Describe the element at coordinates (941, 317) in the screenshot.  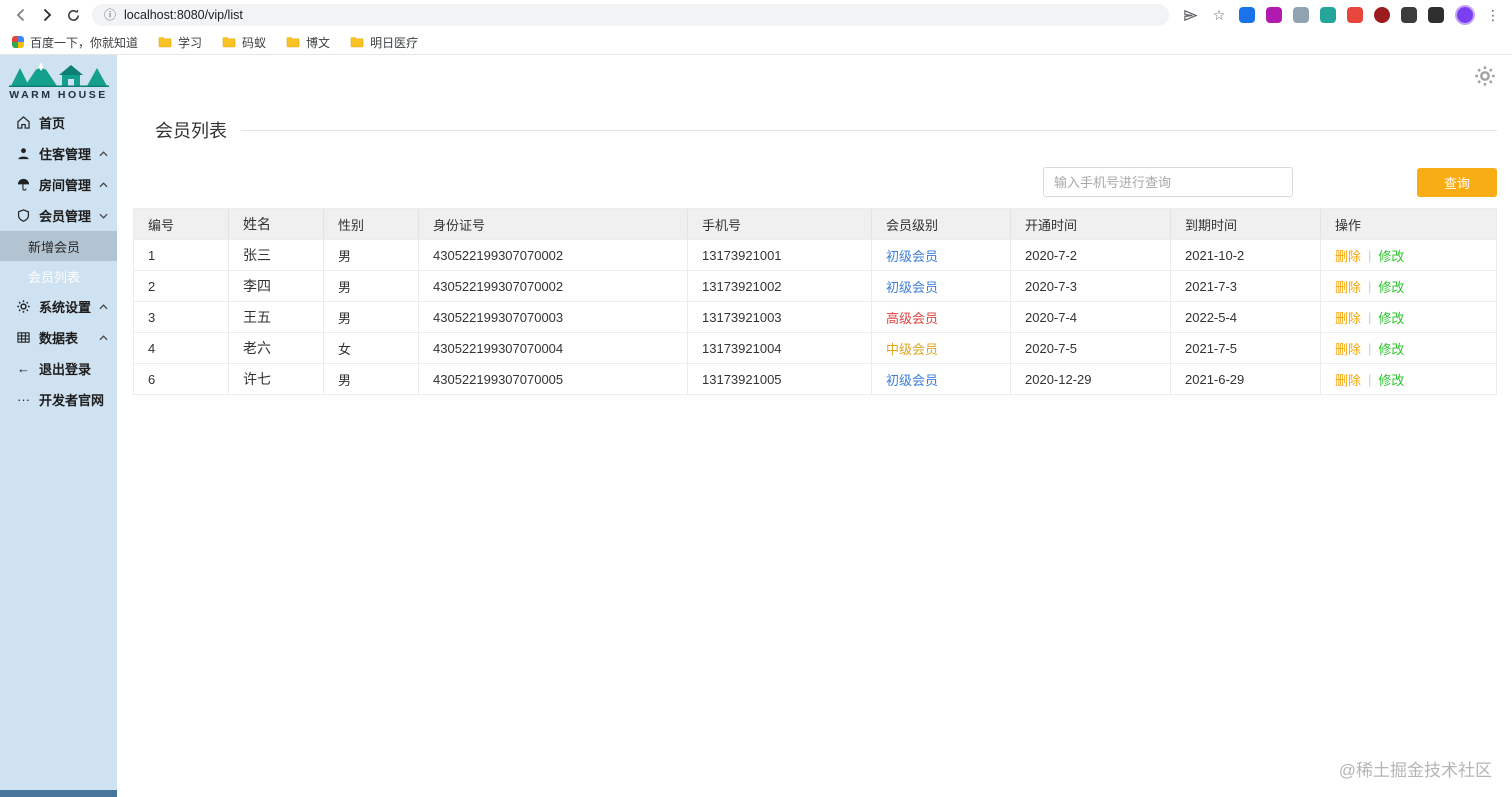
I see `cell-level: 高级会员` at that location.